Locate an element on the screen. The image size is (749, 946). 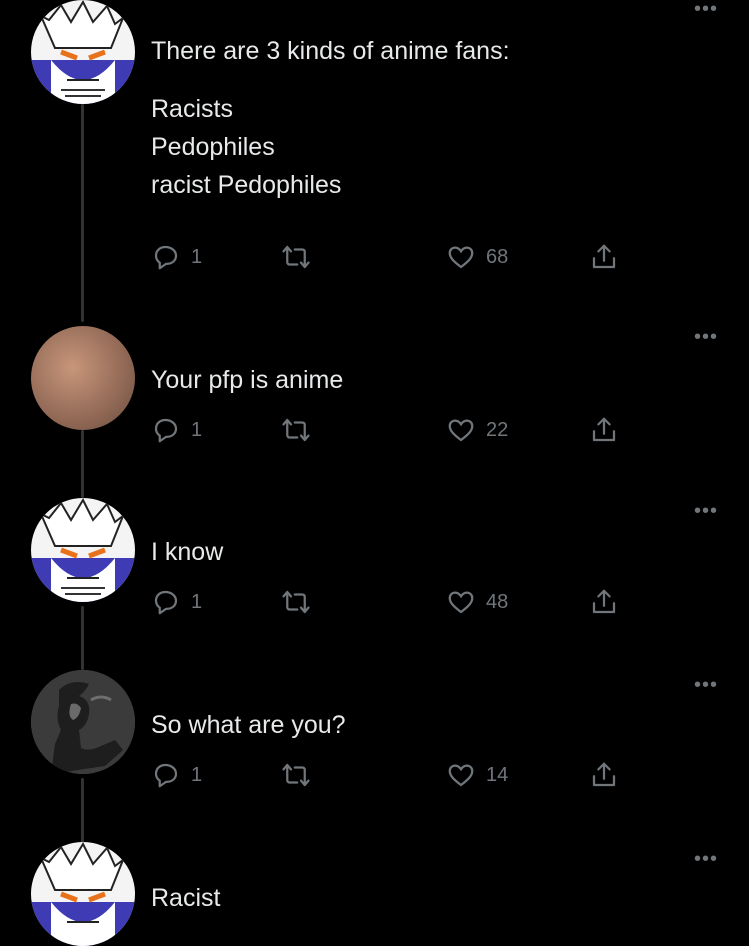
tweet-actions: 1 68 is located at coordinates (391, 257).